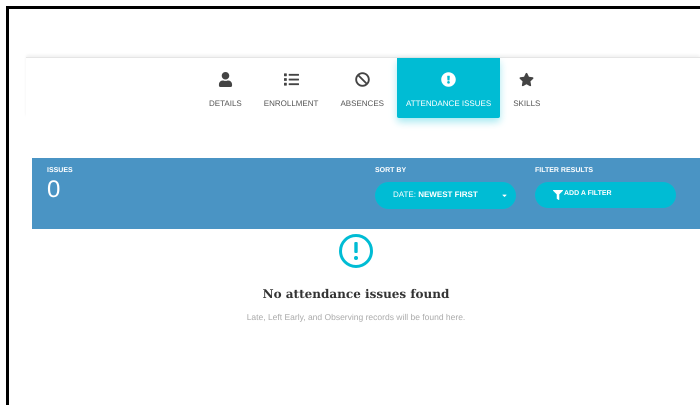 This screenshot has height=405, width=700. I want to click on list-icon, so click(291, 79).